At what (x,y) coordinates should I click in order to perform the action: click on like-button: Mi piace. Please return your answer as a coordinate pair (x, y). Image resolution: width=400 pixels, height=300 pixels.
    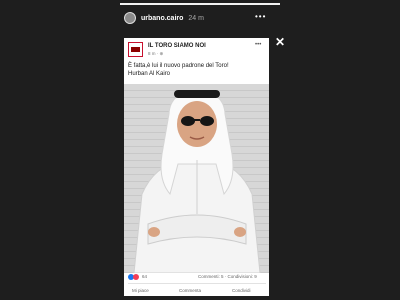
    Looking at the image, I should click on (140, 290).